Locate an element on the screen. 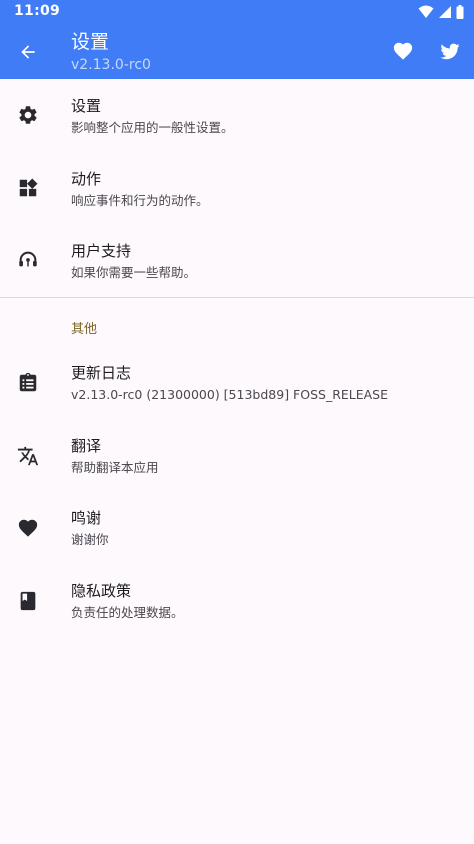 The height and width of the screenshot is (844, 474). twitter-button is located at coordinates (450, 51).